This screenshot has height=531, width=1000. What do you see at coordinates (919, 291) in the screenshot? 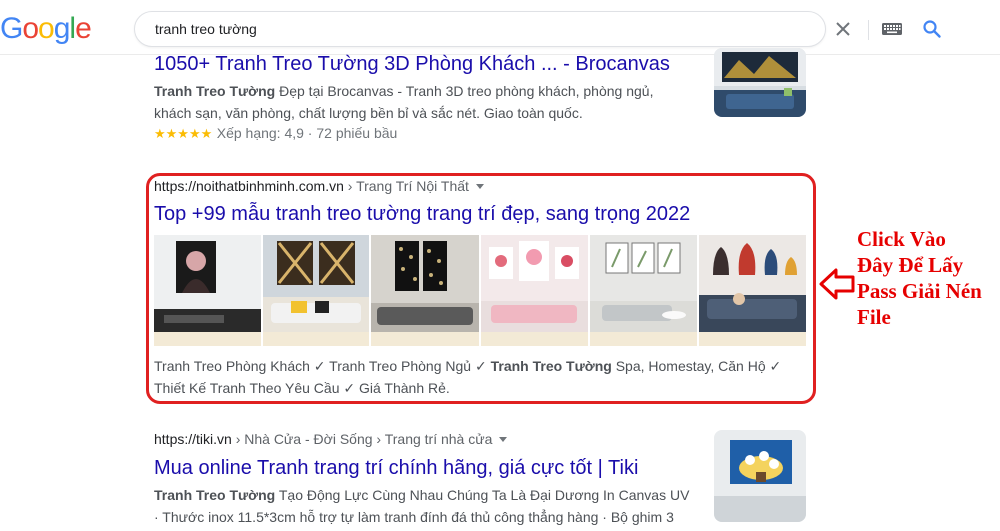
I see `annotation-line: Pass Giải Nén` at bounding box center [919, 291].